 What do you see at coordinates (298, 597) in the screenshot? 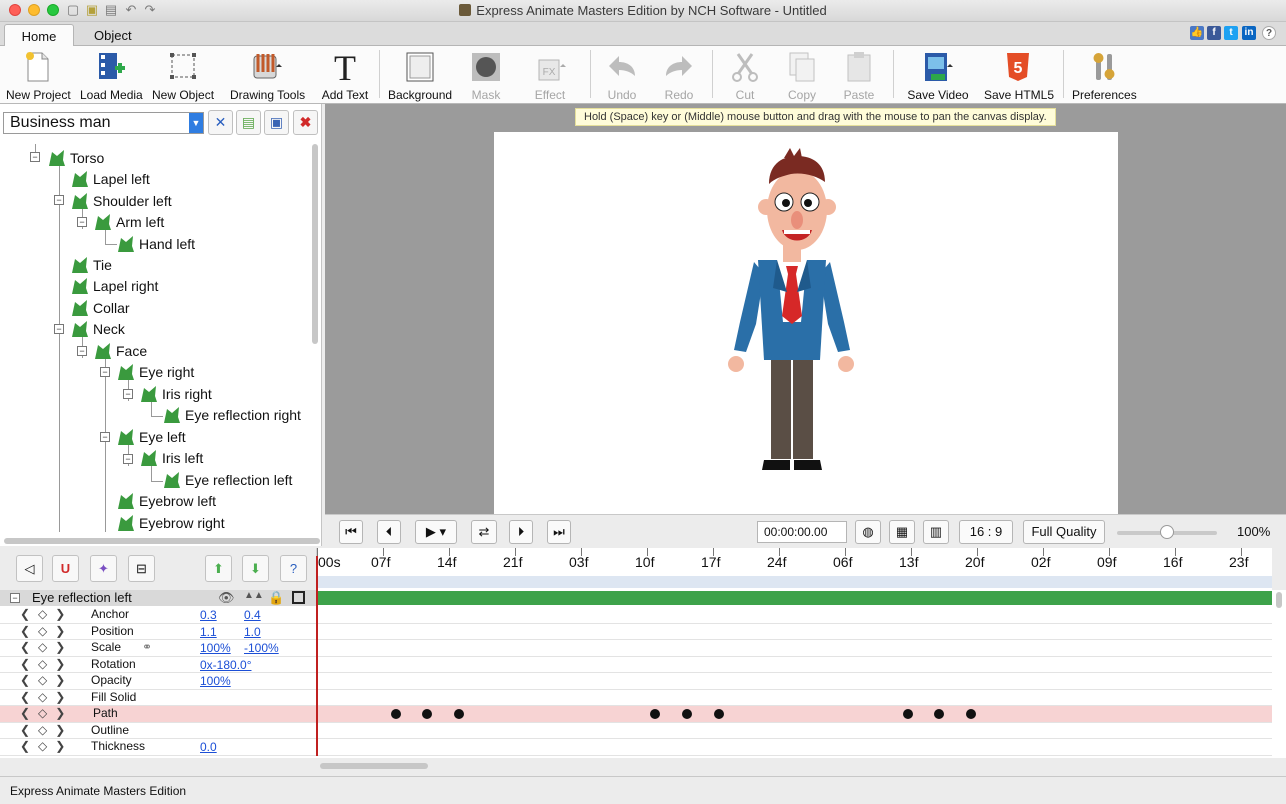
I see `layer-options-icon` at bounding box center [298, 597].